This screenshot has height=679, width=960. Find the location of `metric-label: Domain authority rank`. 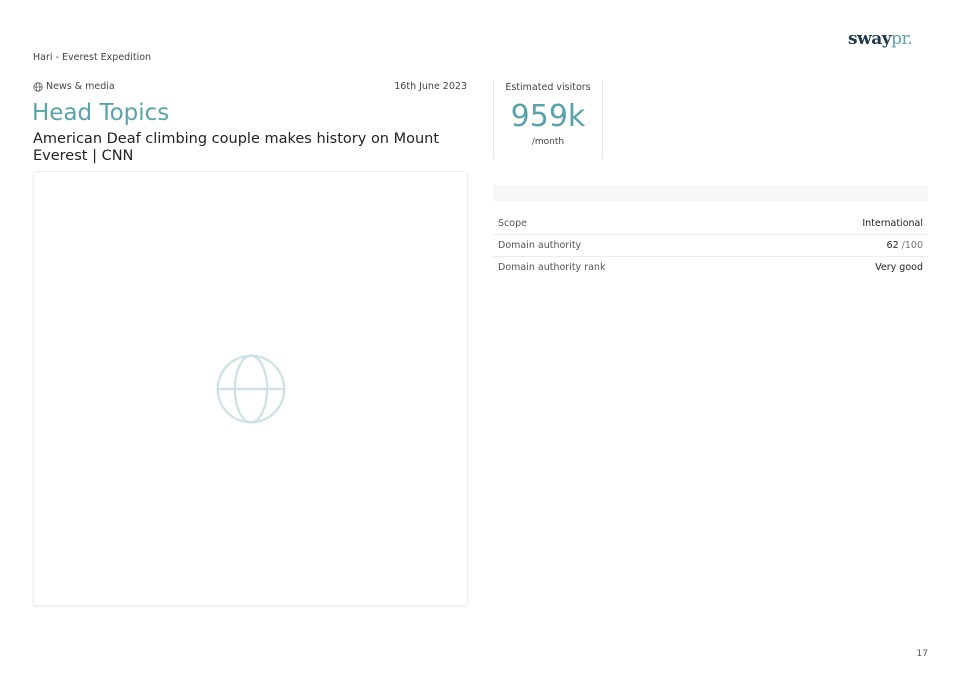

metric-label: Domain authority rank is located at coordinates (552, 267).